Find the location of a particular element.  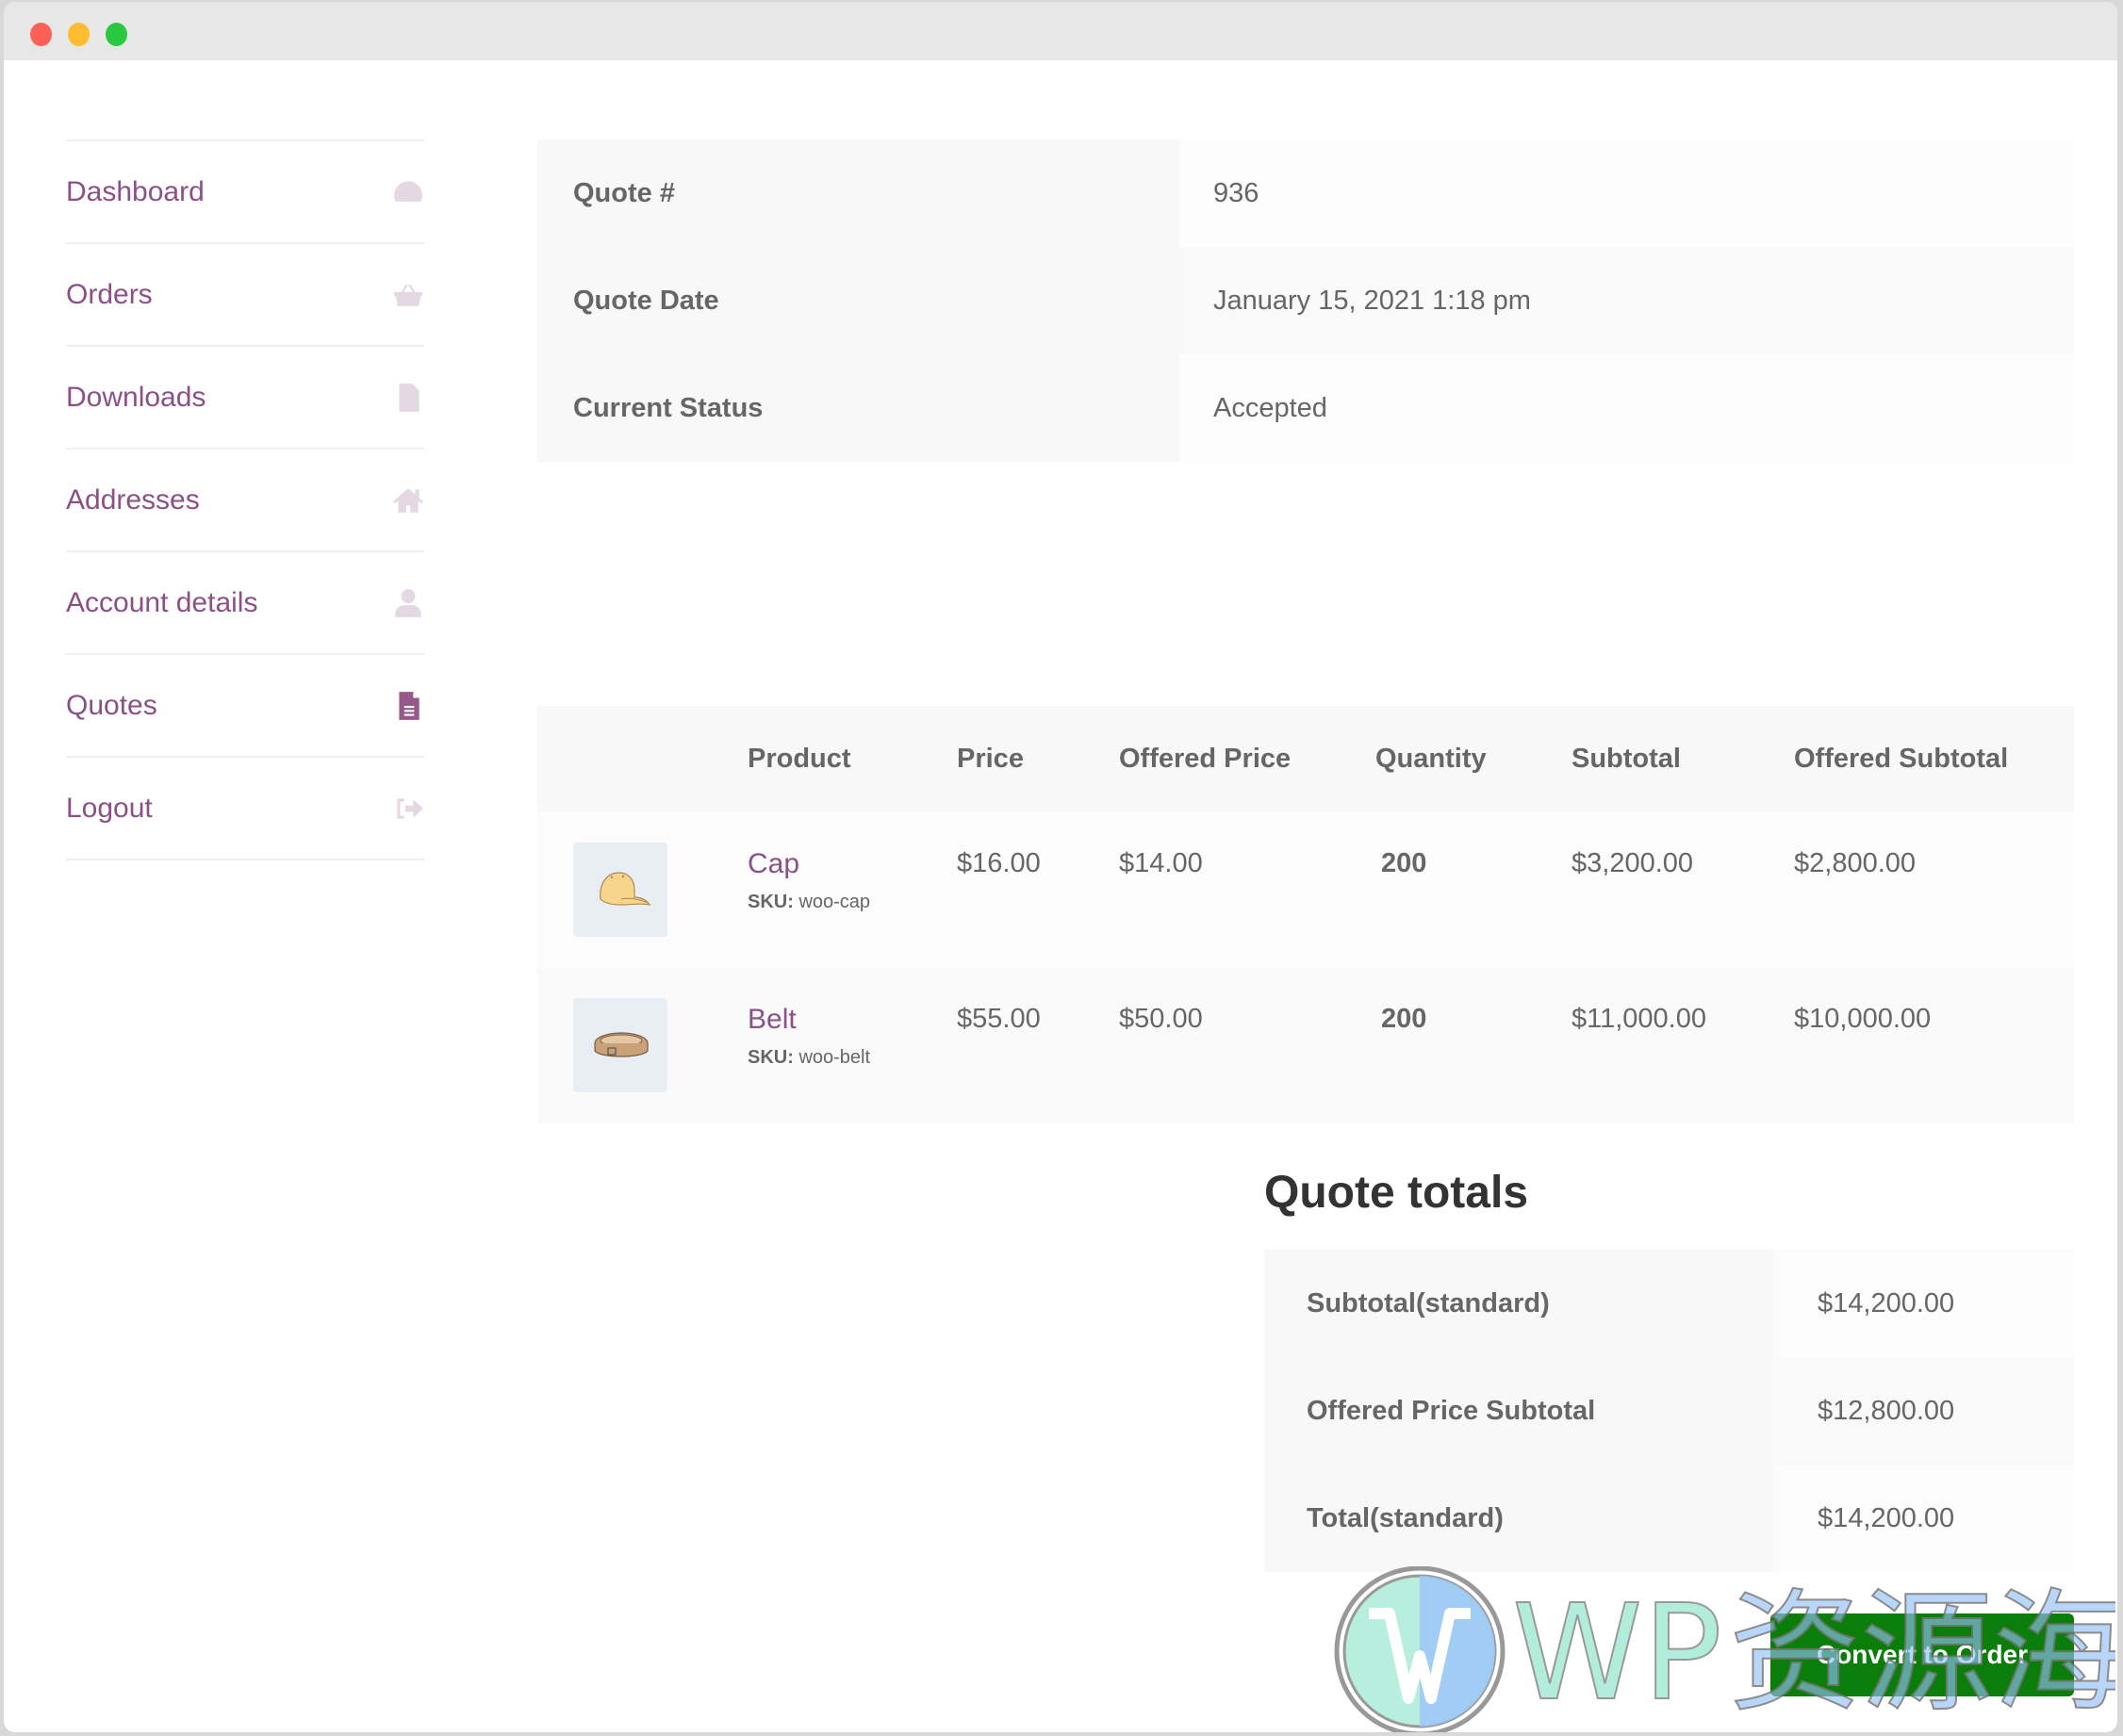

sku-value: woo-belt is located at coordinates (834, 1057).